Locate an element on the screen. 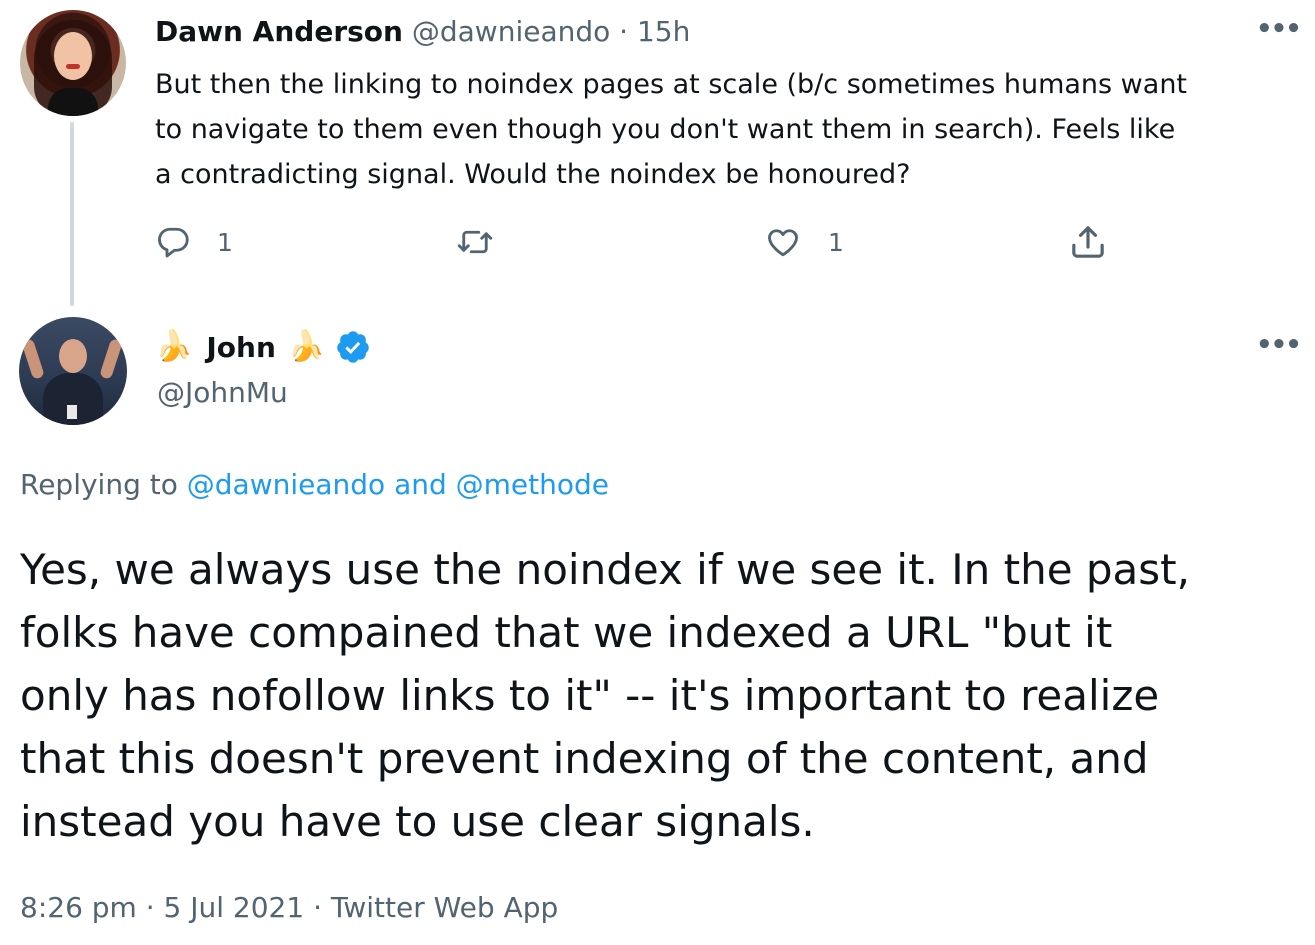 Image resolution: width=1315 pixels, height=945 pixels. tweet2-metadata: 8:26 pm · 5 Jul 2021 · Twitter Web App is located at coordinates (289, 908).